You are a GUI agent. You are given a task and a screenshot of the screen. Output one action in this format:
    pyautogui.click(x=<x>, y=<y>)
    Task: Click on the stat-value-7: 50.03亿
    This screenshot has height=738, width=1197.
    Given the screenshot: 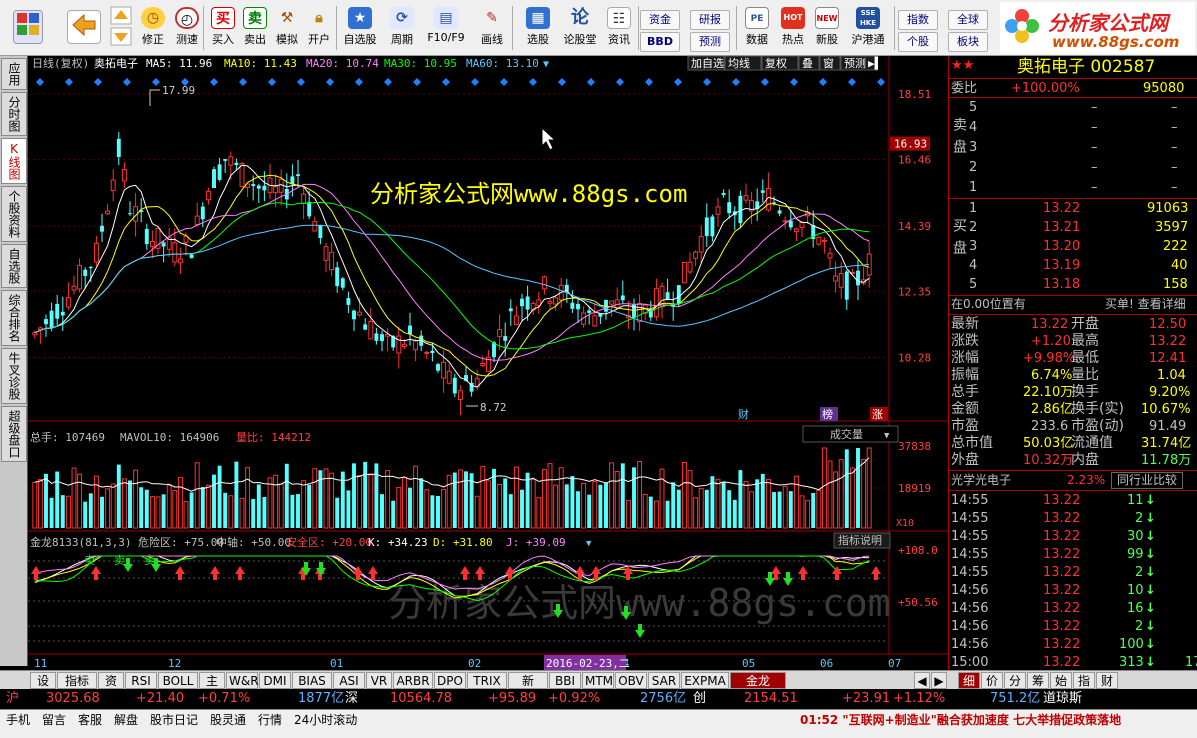 What is the action you would take?
    pyautogui.click(x=1048, y=443)
    